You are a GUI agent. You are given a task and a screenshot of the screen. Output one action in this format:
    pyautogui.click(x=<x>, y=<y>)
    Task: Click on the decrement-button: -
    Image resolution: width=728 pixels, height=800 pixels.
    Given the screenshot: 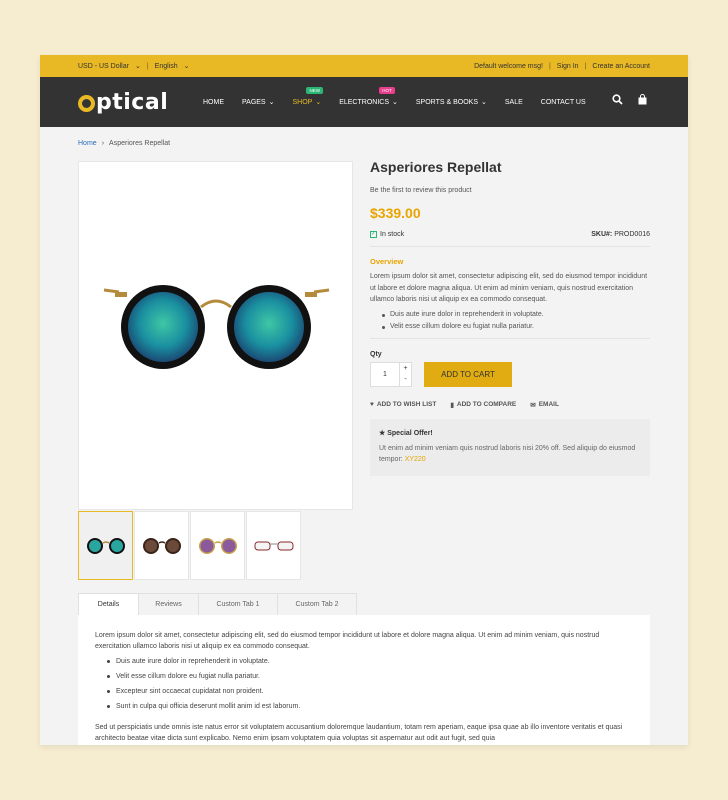 What is the action you would take?
    pyautogui.click(x=405, y=380)
    